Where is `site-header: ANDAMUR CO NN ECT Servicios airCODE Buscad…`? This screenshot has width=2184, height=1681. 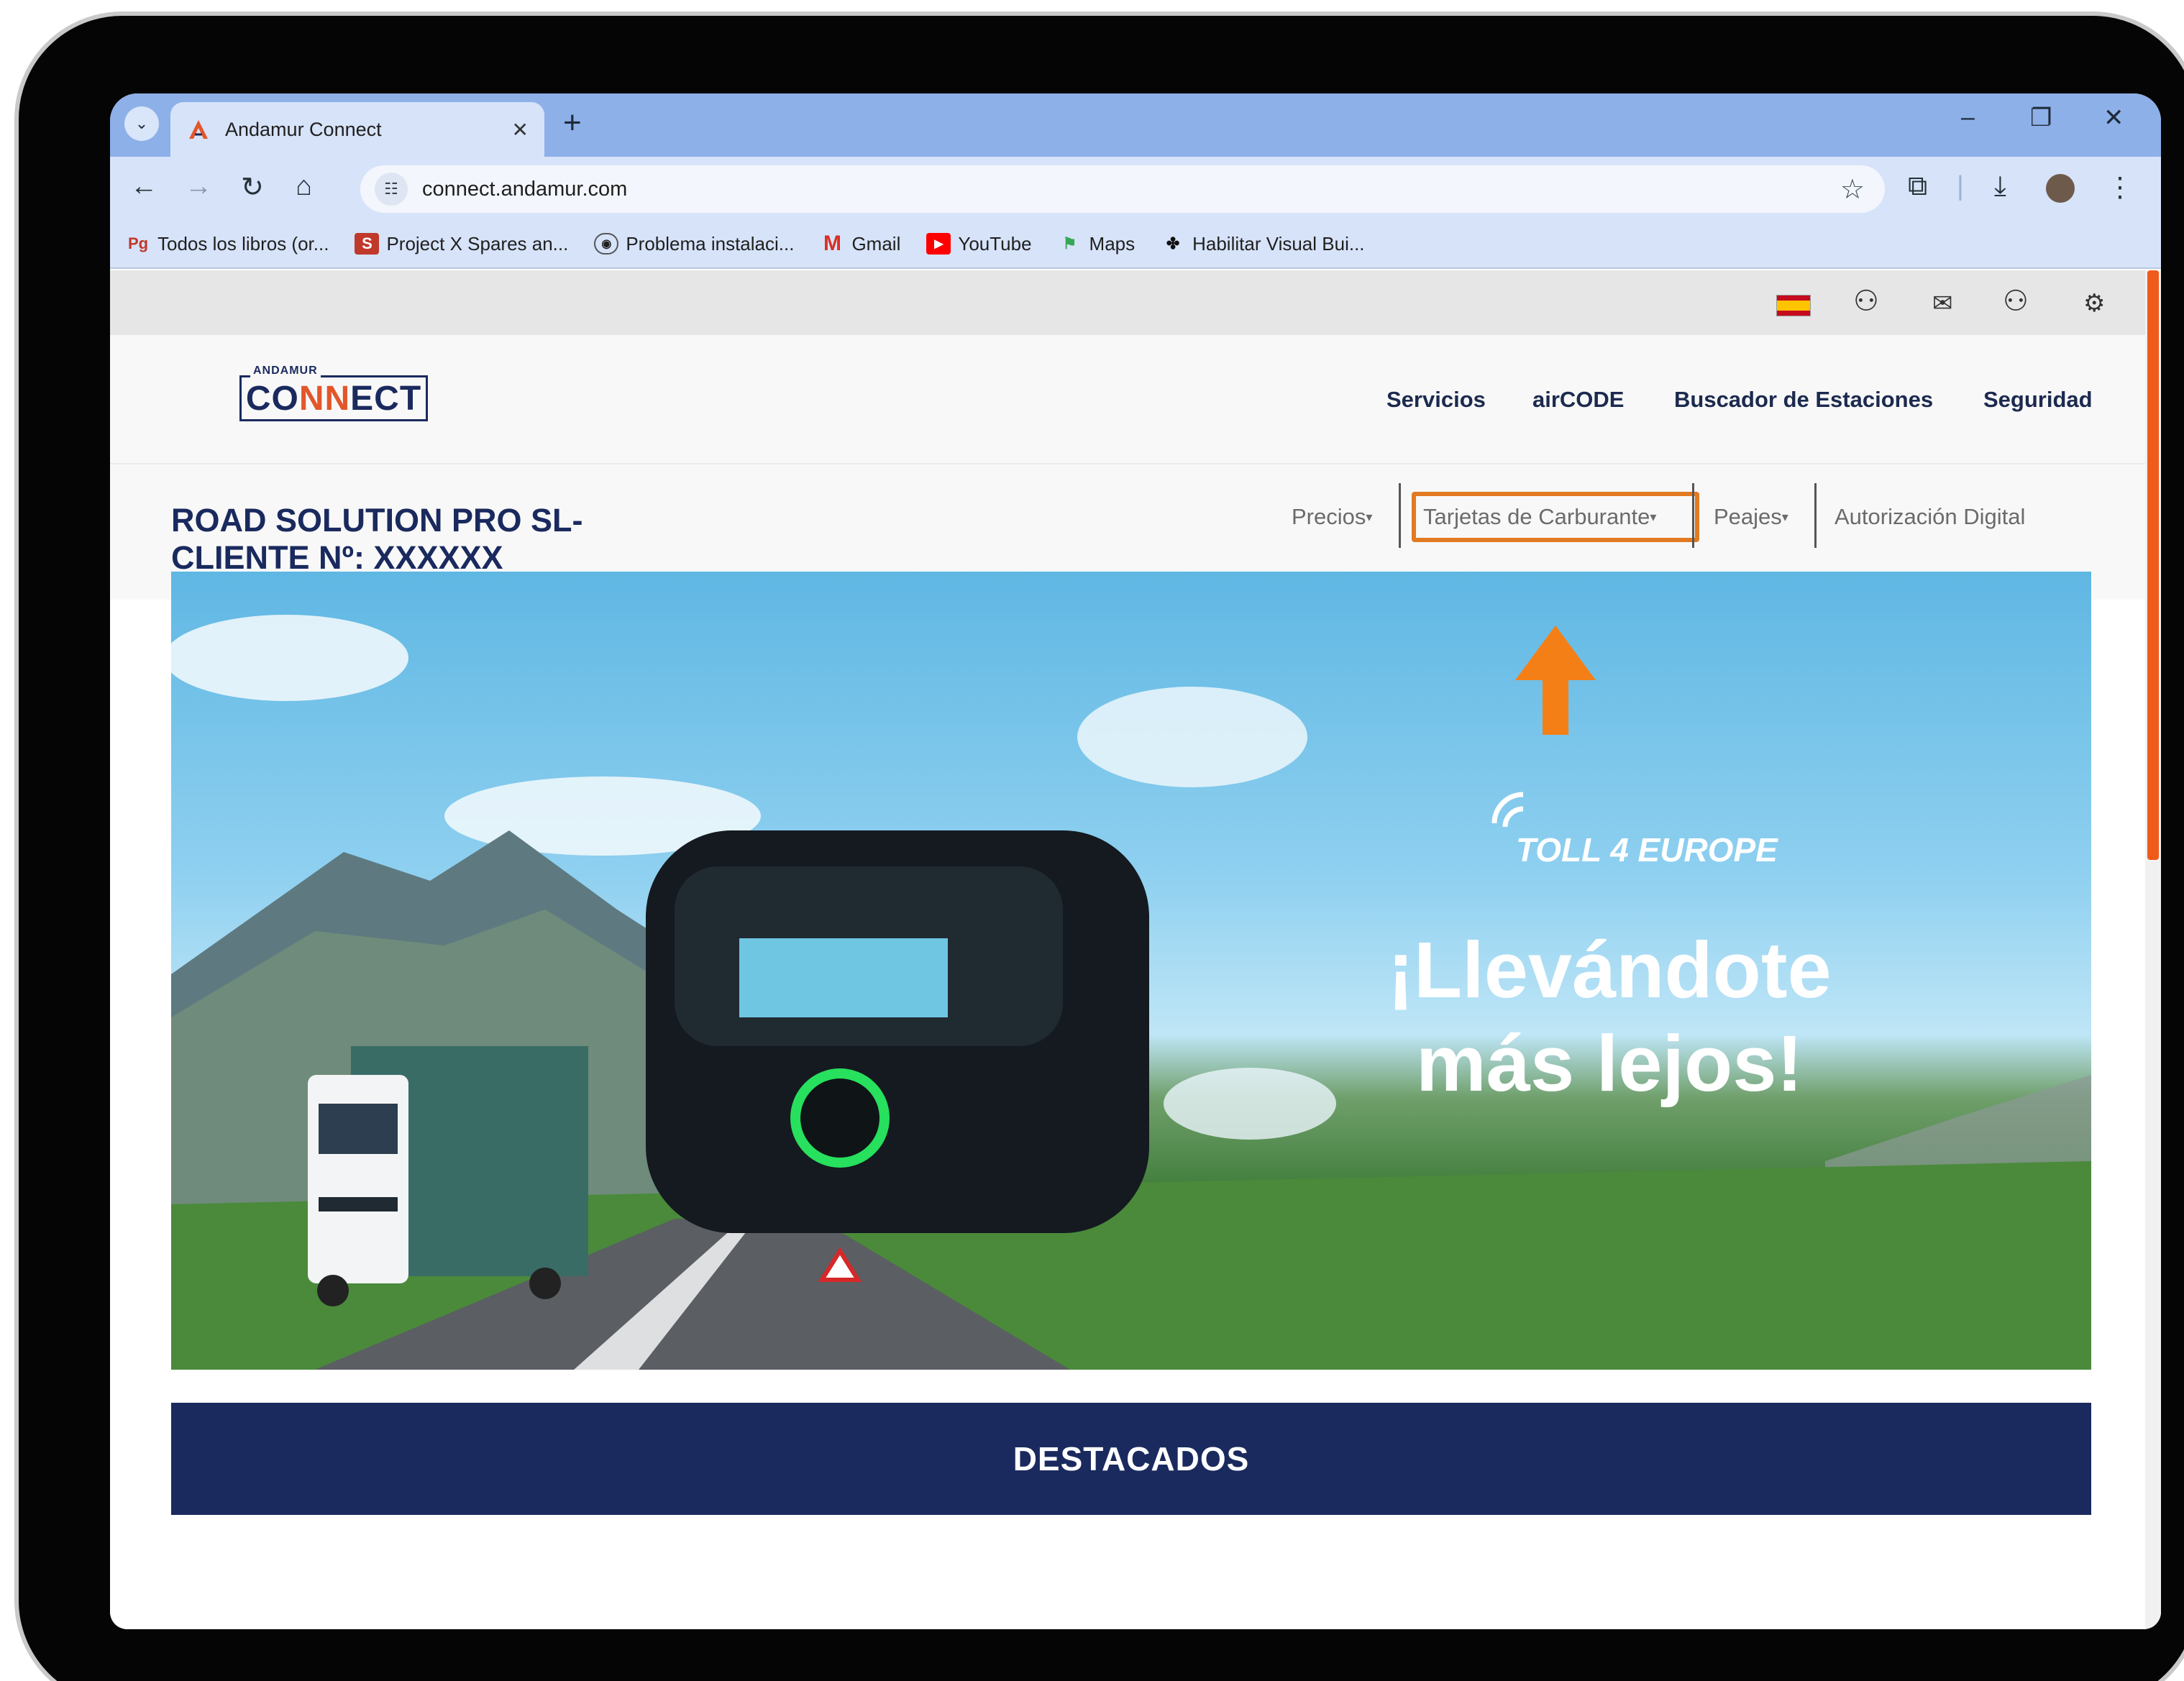 site-header: ANDAMUR CO NN ECT Servicios airCODE Buscad… is located at coordinates (1127, 399).